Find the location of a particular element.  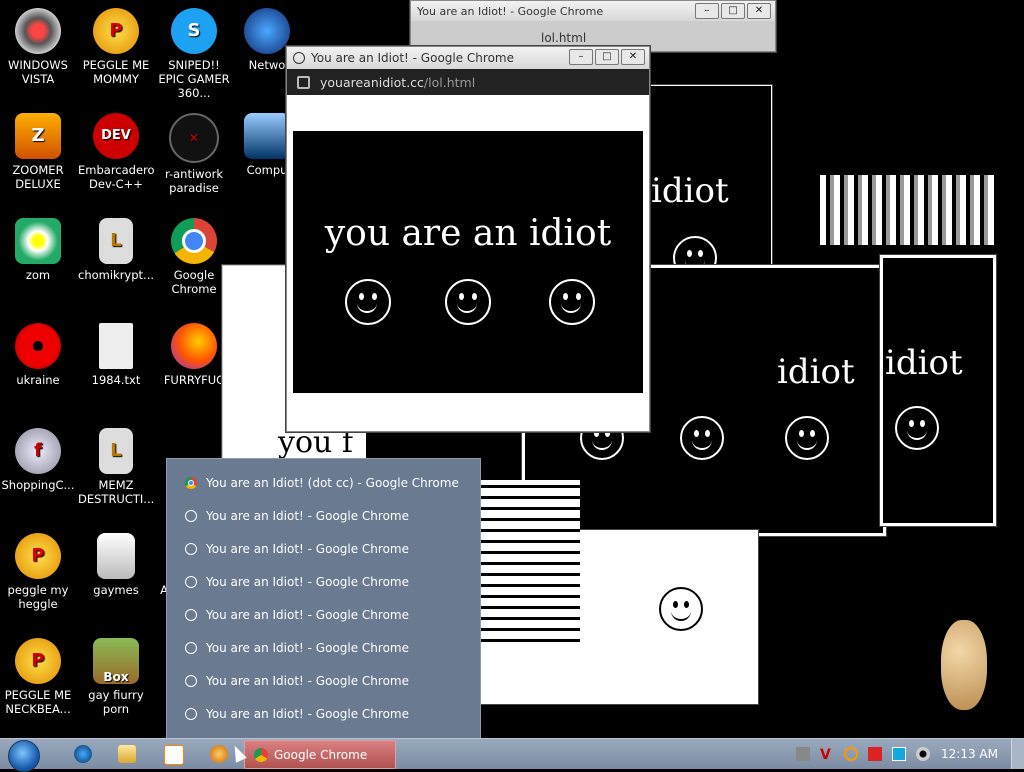

page-content: you are an idiot is located at coordinates (468, 262).